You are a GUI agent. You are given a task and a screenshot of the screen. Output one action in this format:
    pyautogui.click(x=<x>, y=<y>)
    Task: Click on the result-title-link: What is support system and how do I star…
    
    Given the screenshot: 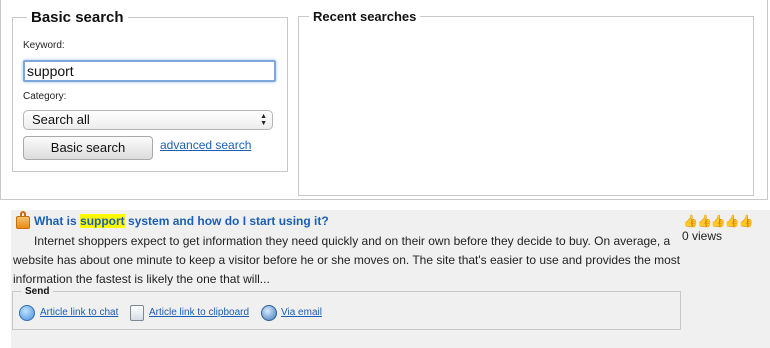 What is the action you would take?
    pyautogui.click(x=181, y=221)
    